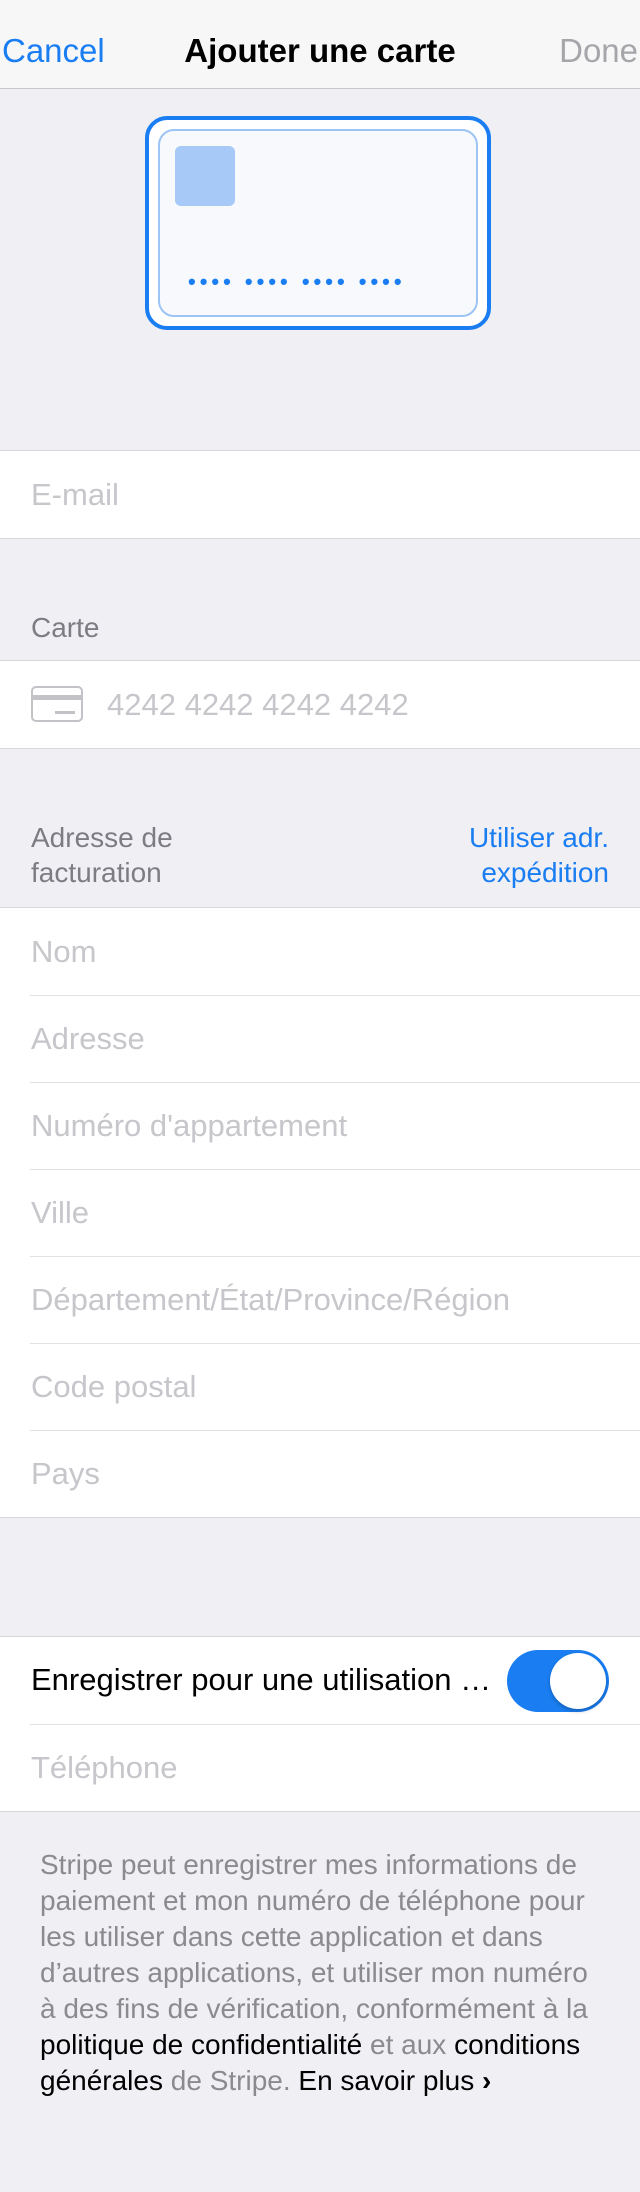 This screenshot has width=640, height=2192. I want to click on legal-text-part2: et aux, so click(408, 2044).